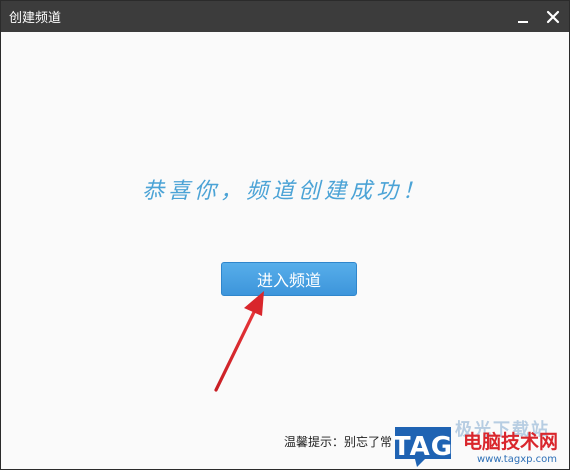 This screenshot has width=570, height=470. Describe the element at coordinates (511, 442) in the screenshot. I see `watermark-site-name: 电脑技术网` at that location.